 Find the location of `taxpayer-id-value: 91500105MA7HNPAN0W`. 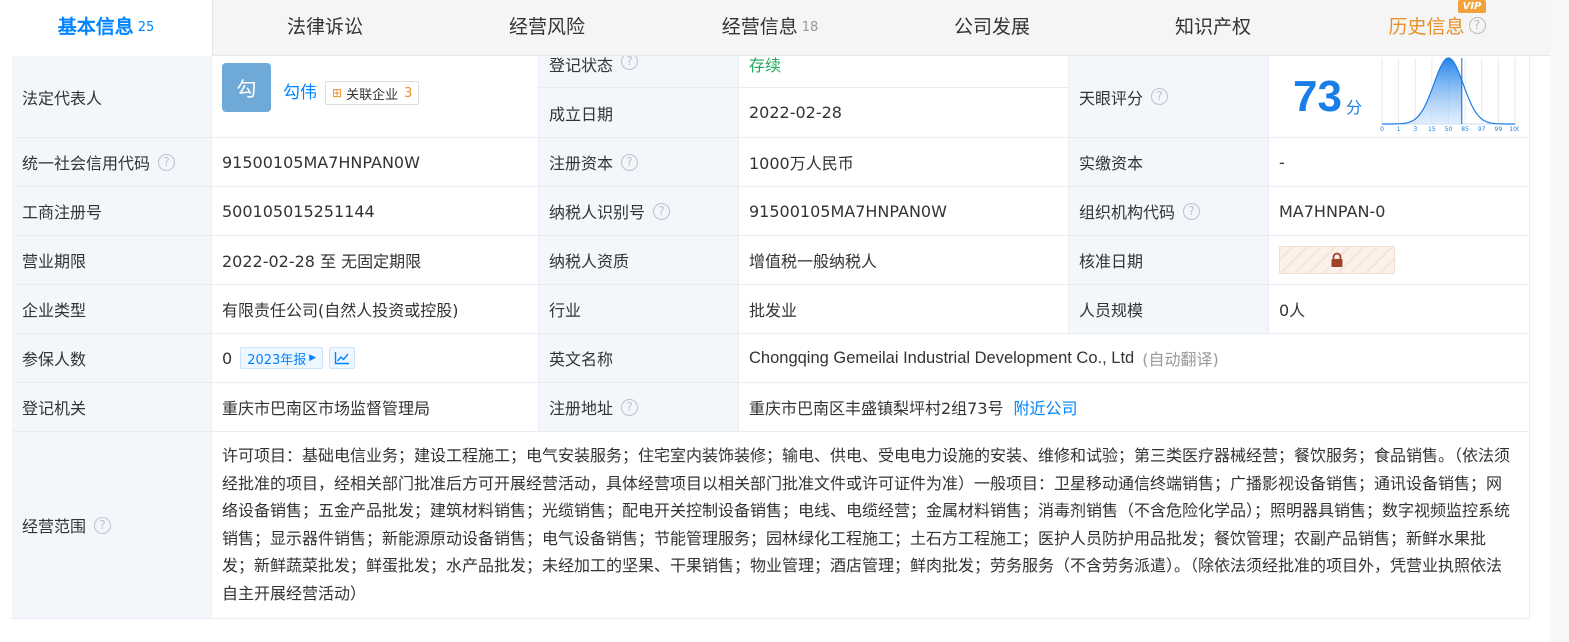

taxpayer-id-value: 91500105MA7HNPAN0W is located at coordinates (904, 211).